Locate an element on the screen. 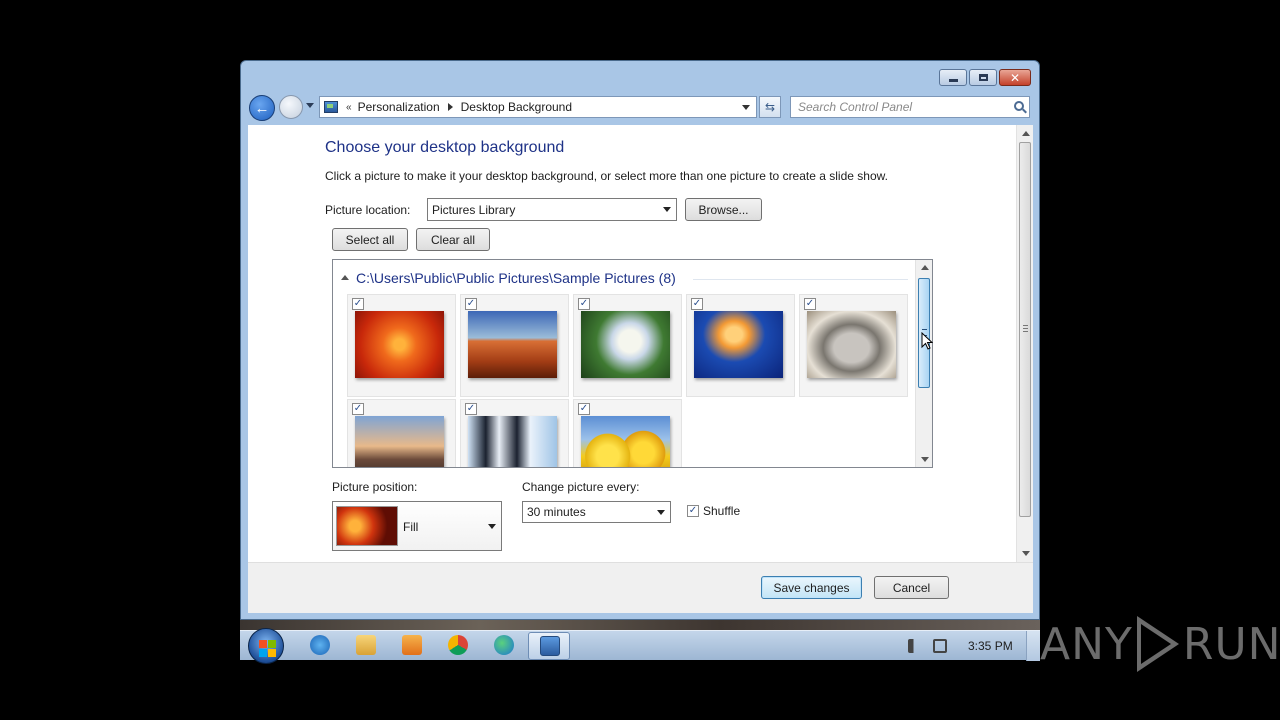 This screenshot has width=1280, height=720. address-bar: « Personalization Desktop Background is located at coordinates (538, 107).